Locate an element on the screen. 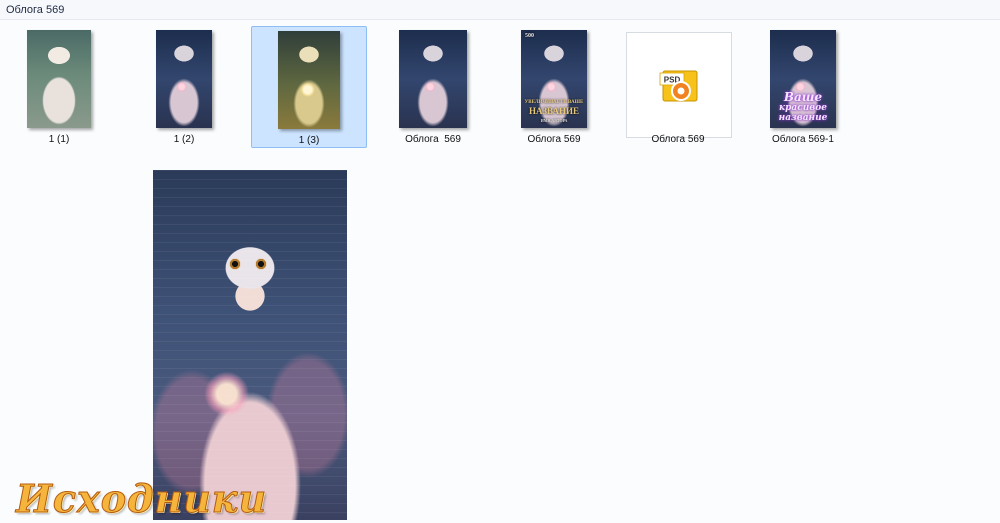 The height and width of the screenshot is (523, 1000). book-cover-thumbnail-icon: Ваше красивое название is located at coordinates (803, 79).